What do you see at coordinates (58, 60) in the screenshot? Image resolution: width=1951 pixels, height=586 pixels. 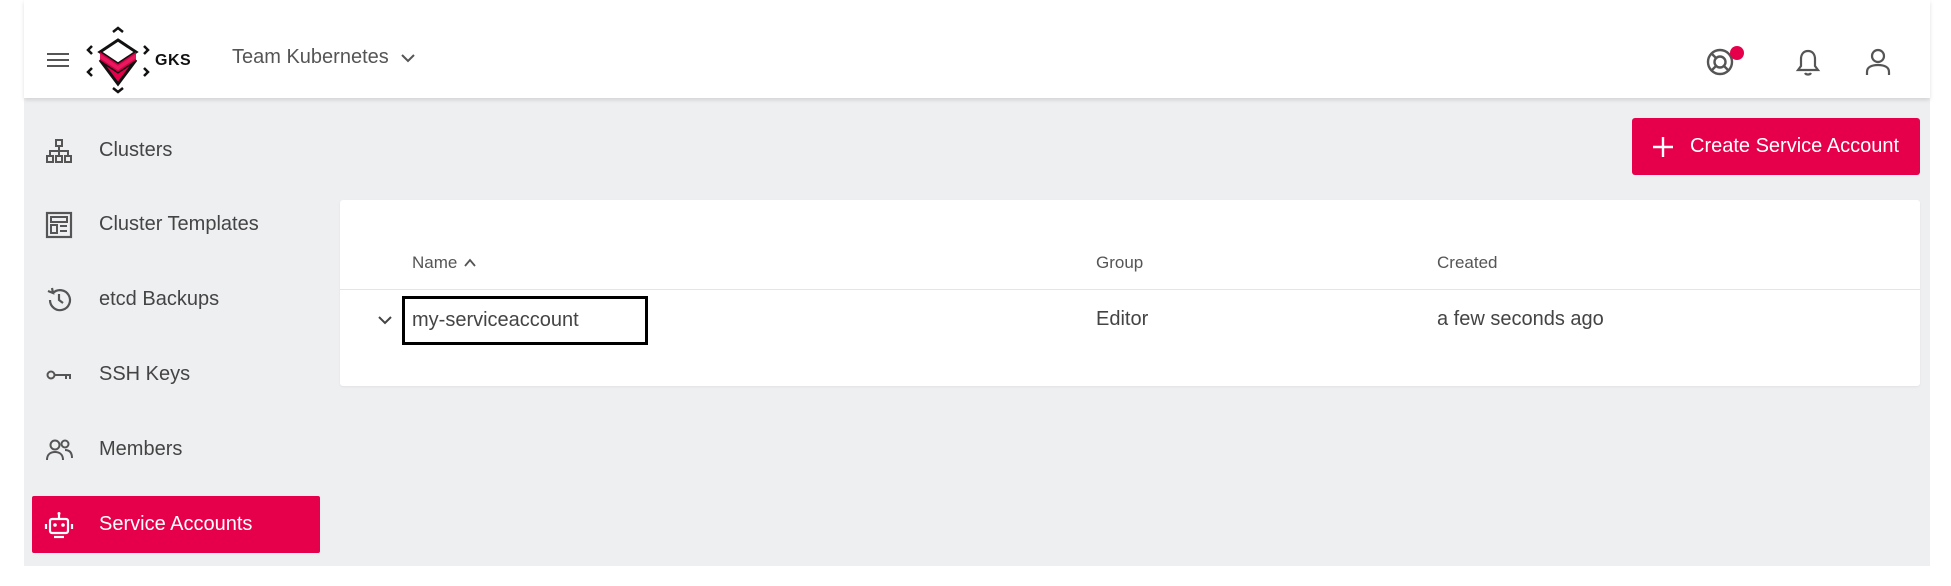 I see `menu-icon` at bounding box center [58, 60].